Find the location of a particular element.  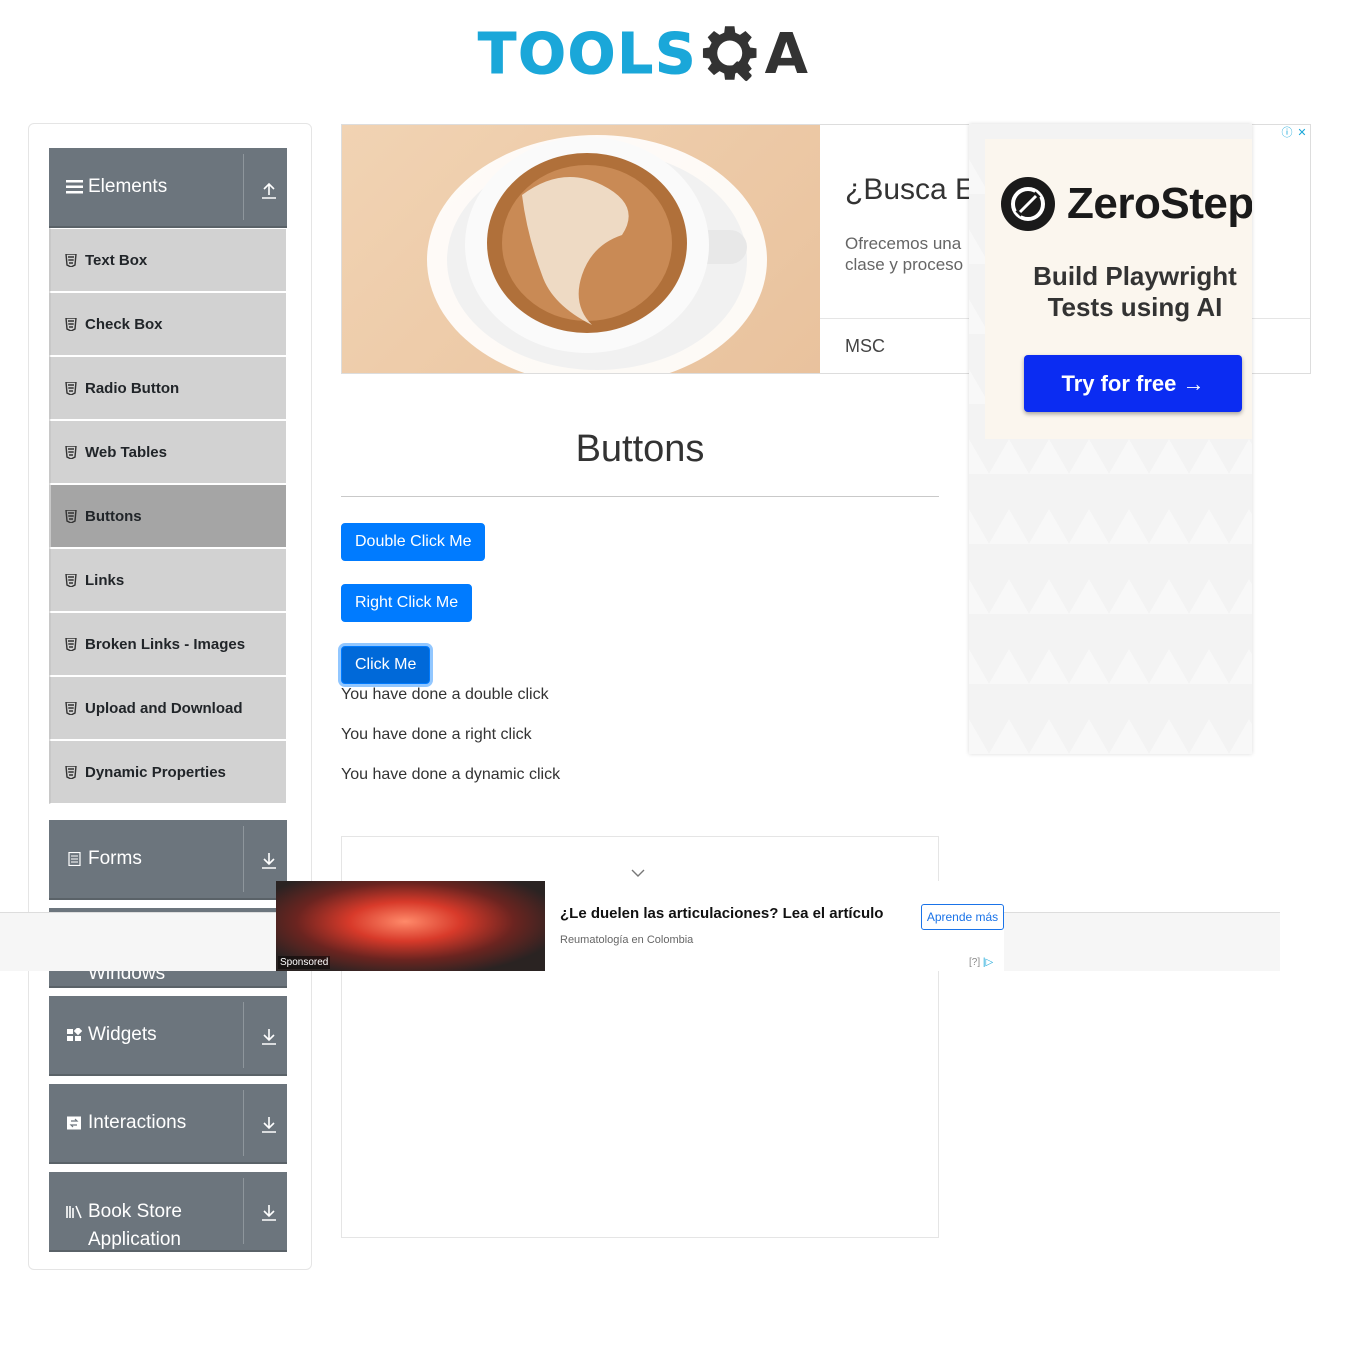

menu-item-upload-and-download: Upload and Download is located at coordinates (168, 708).